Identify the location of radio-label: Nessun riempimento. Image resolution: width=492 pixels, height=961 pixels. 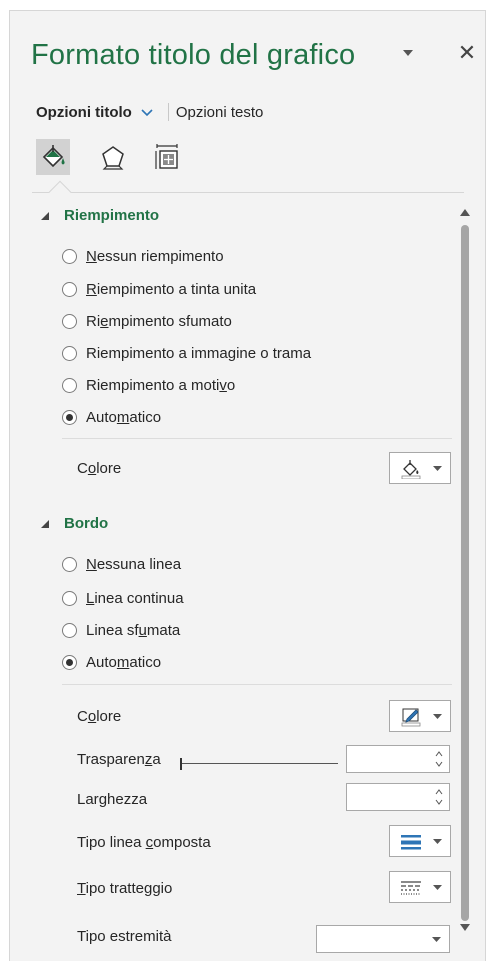
(155, 256).